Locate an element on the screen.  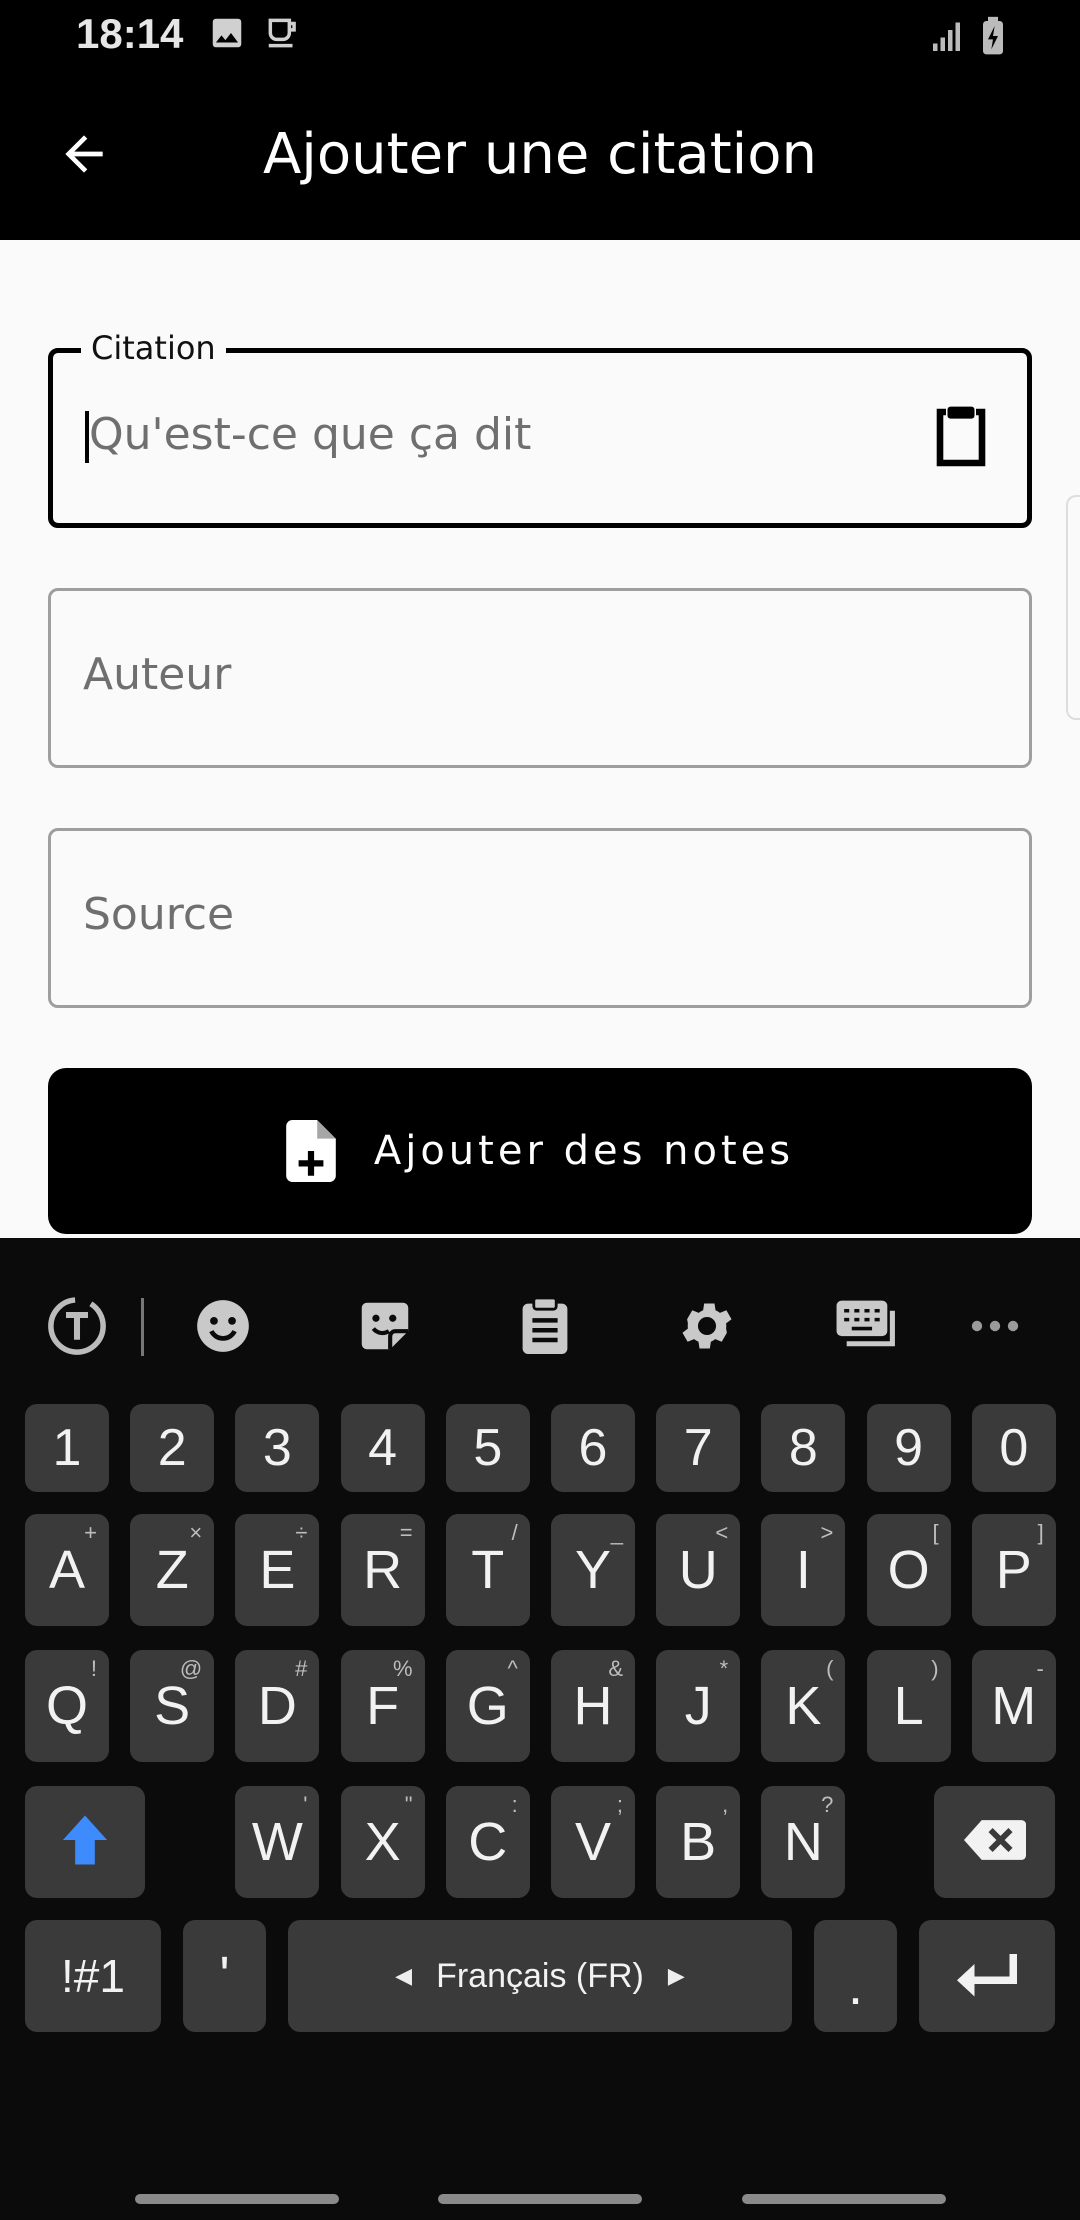
emoji-icon is located at coordinates (223, 1328).